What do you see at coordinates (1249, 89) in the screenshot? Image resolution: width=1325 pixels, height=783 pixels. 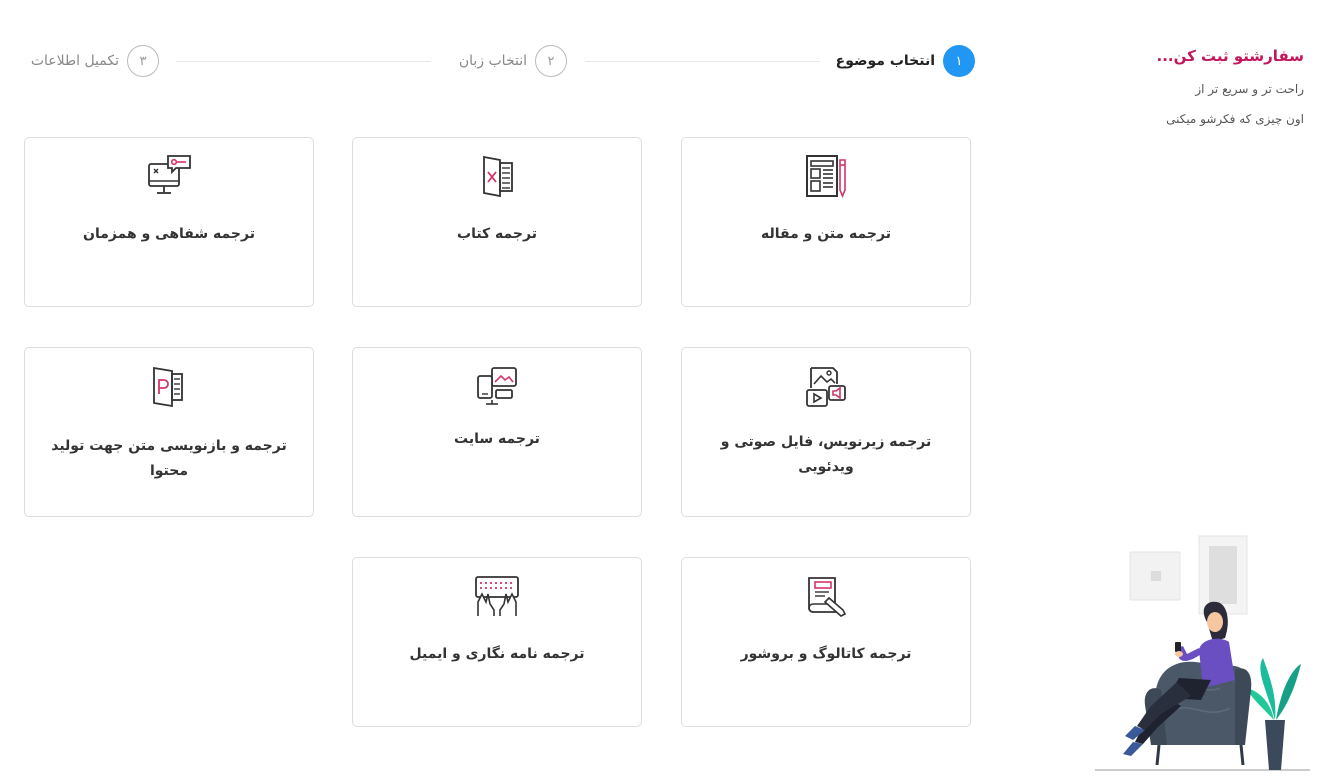 I see `sidebar-subtitle-line-1: راحت تر و سریع تر از` at bounding box center [1249, 89].